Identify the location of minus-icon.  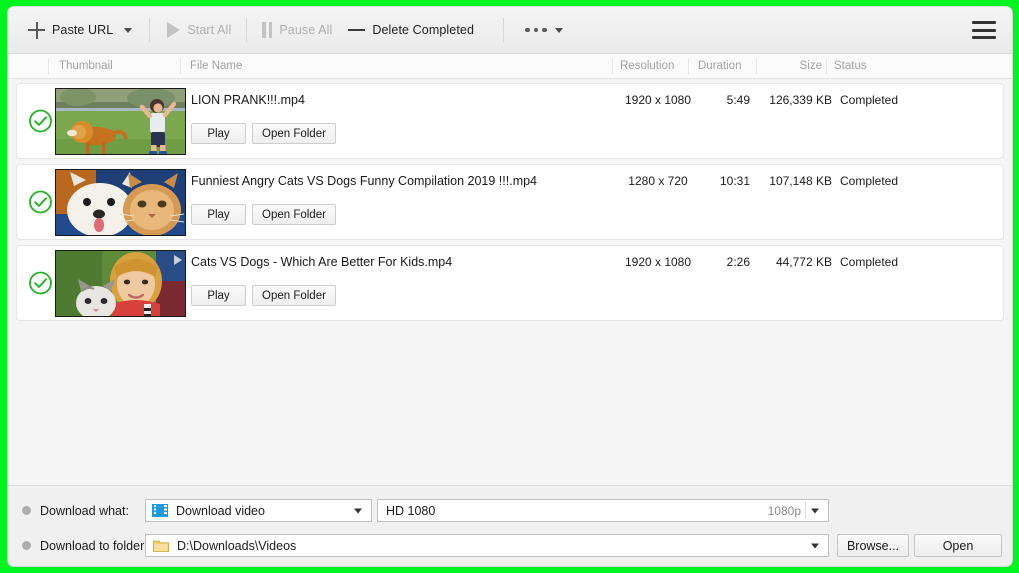
(357, 30).